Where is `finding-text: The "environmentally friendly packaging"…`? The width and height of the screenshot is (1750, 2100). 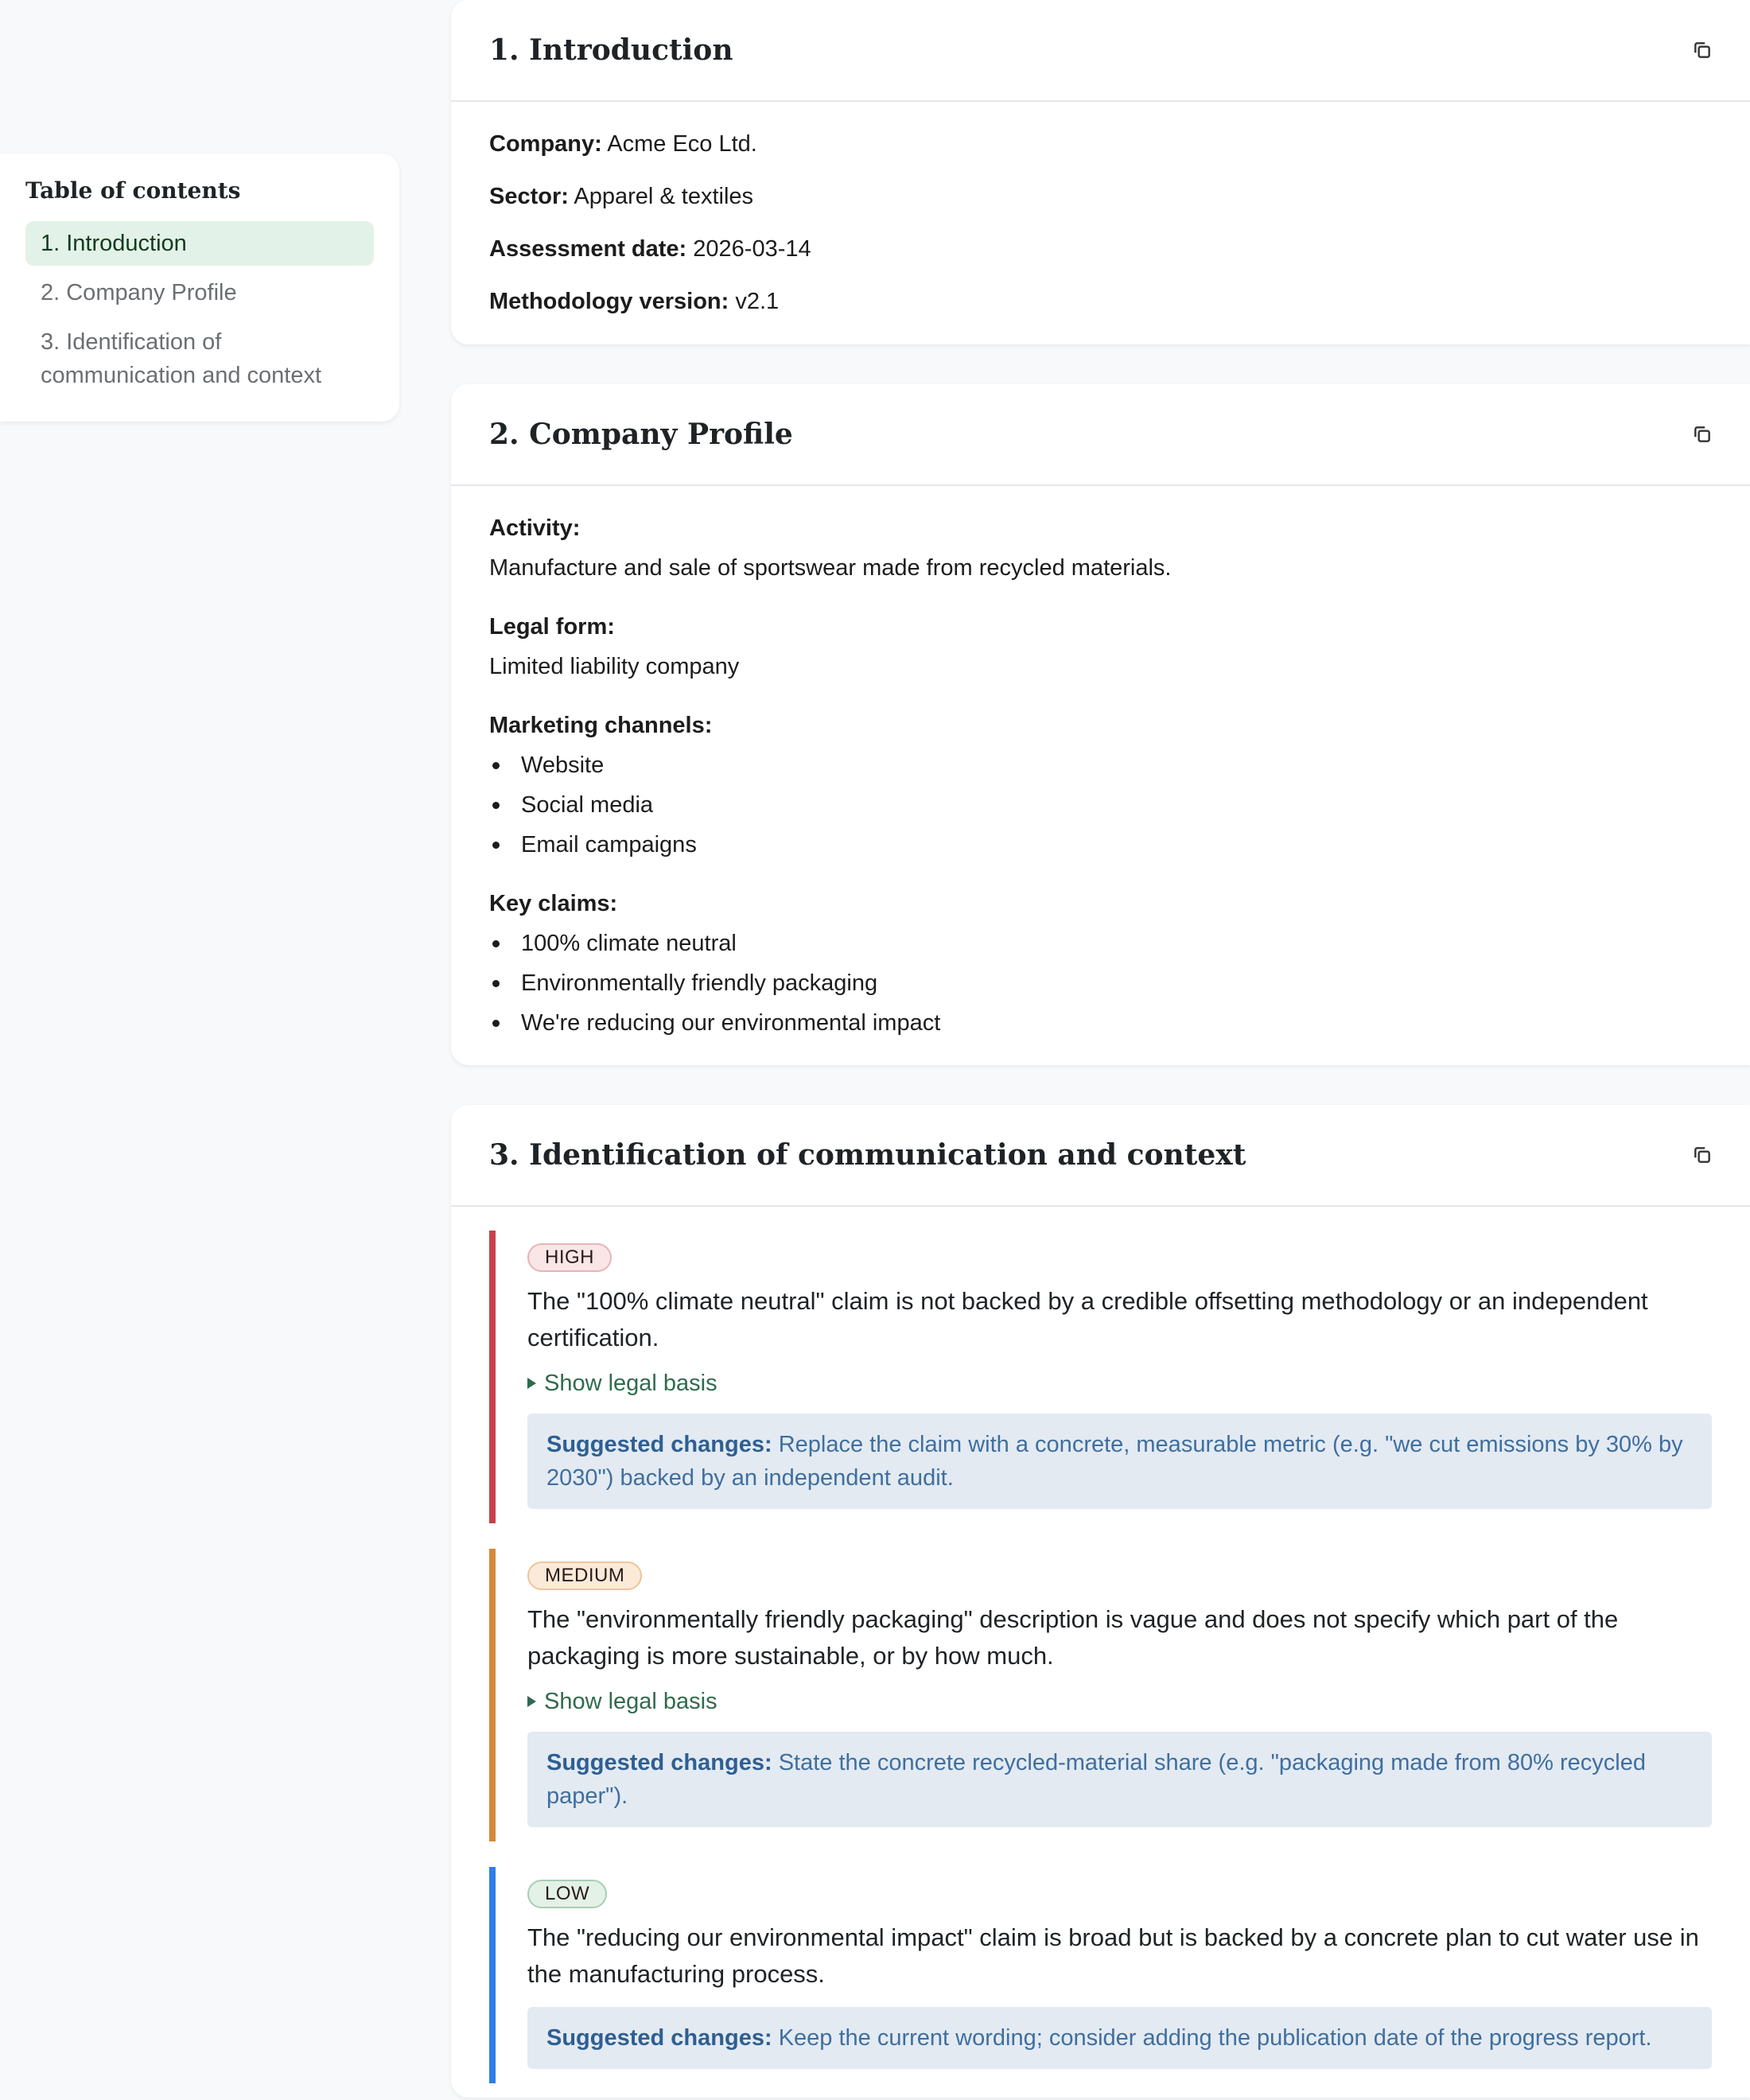
finding-text: The "environmentally friendly packaging"… is located at coordinates (1073, 1637).